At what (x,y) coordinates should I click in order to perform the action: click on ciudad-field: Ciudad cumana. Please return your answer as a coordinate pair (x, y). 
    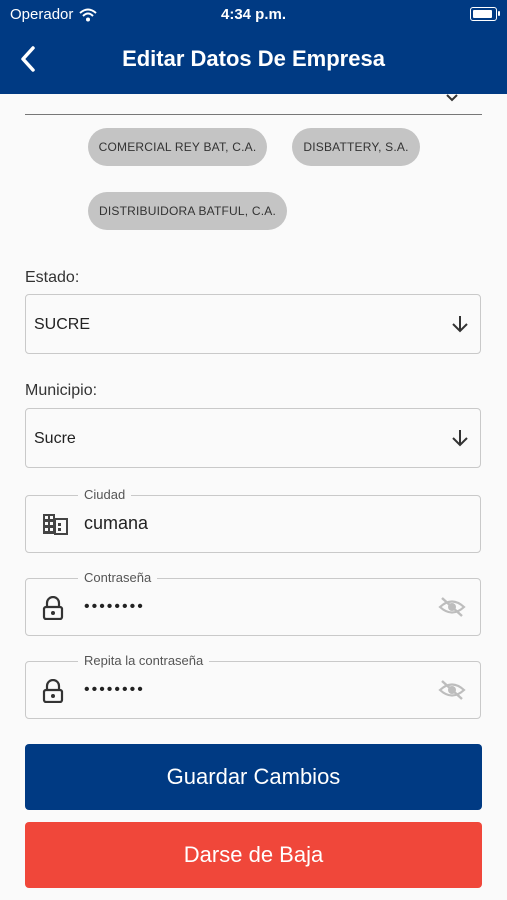
    Looking at the image, I should click on (253, 520).